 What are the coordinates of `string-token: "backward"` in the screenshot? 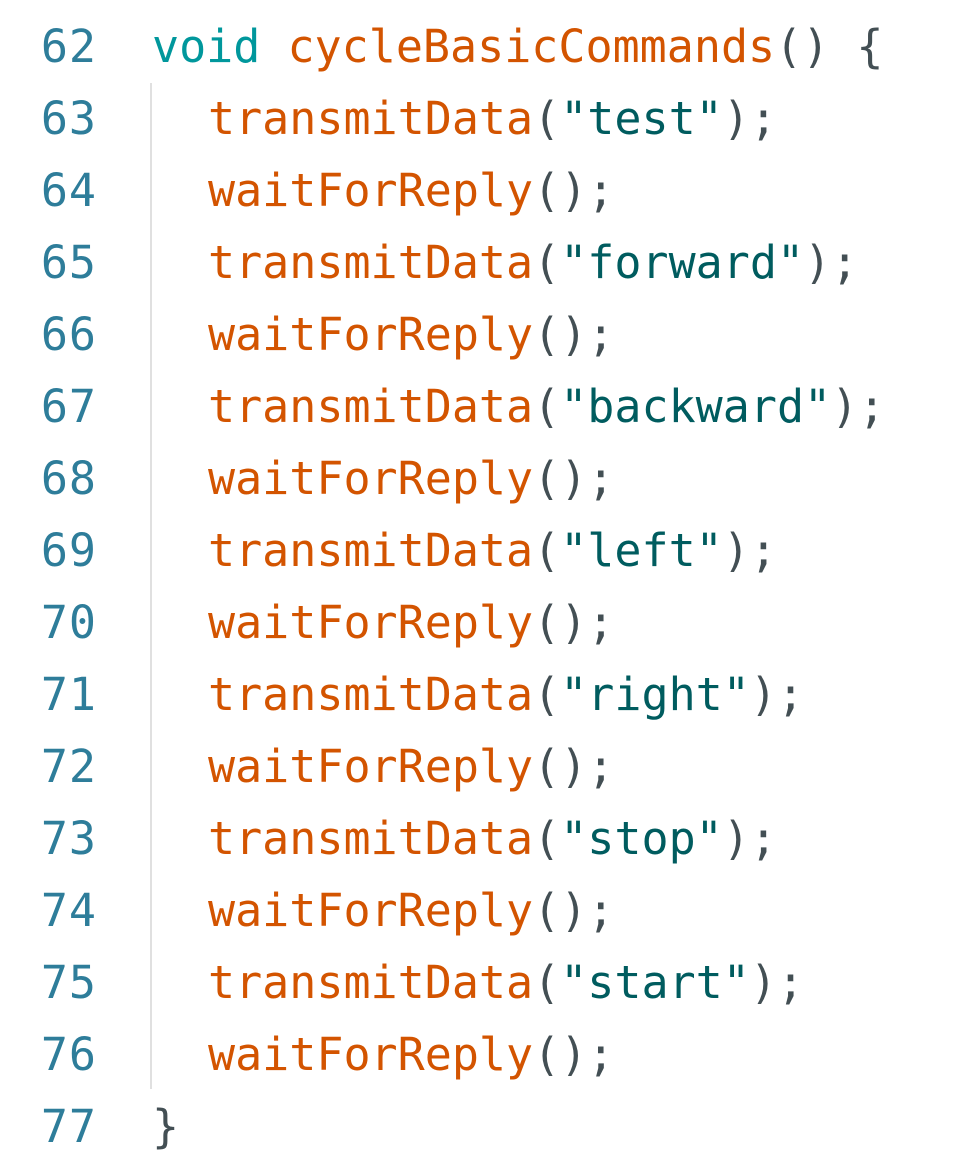 It's located at (696, 406).